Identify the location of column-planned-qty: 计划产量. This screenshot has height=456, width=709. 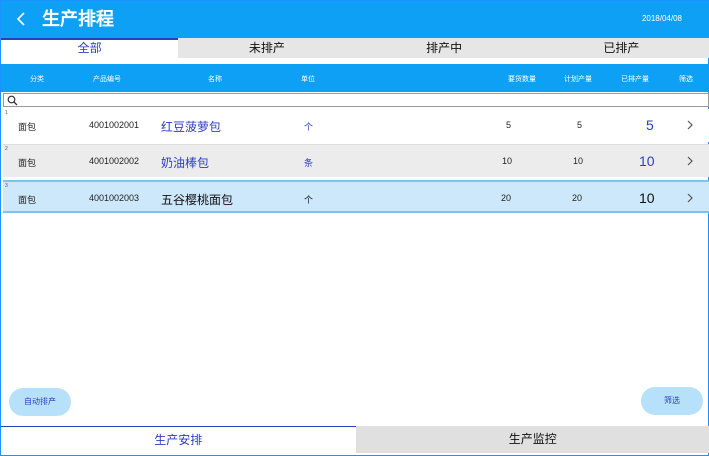
(578, 79).